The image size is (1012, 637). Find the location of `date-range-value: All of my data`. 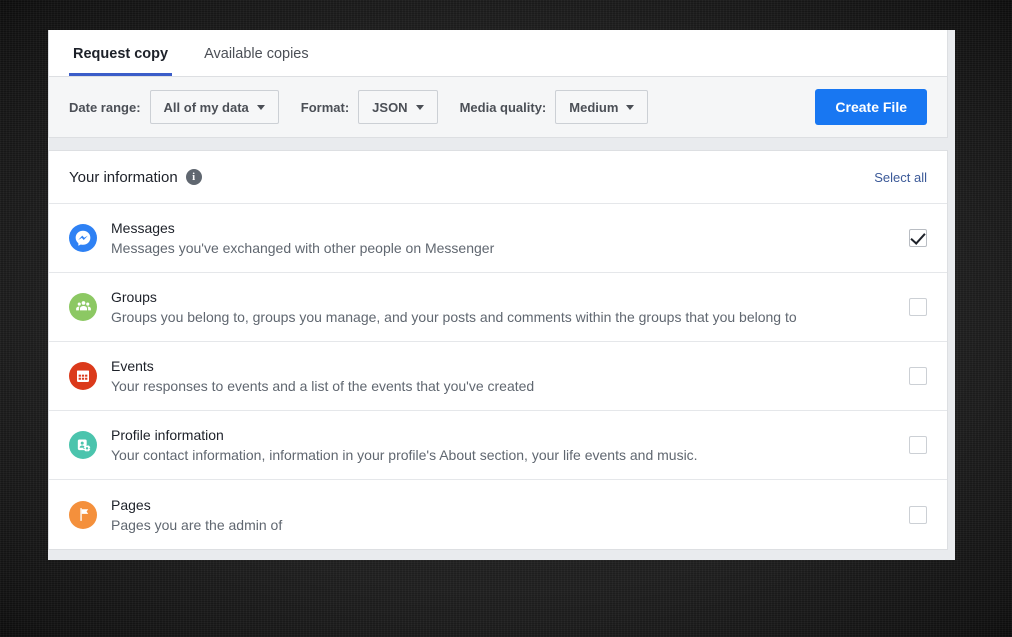

date-range-value: All of my data is located at coordinates (206, 107).